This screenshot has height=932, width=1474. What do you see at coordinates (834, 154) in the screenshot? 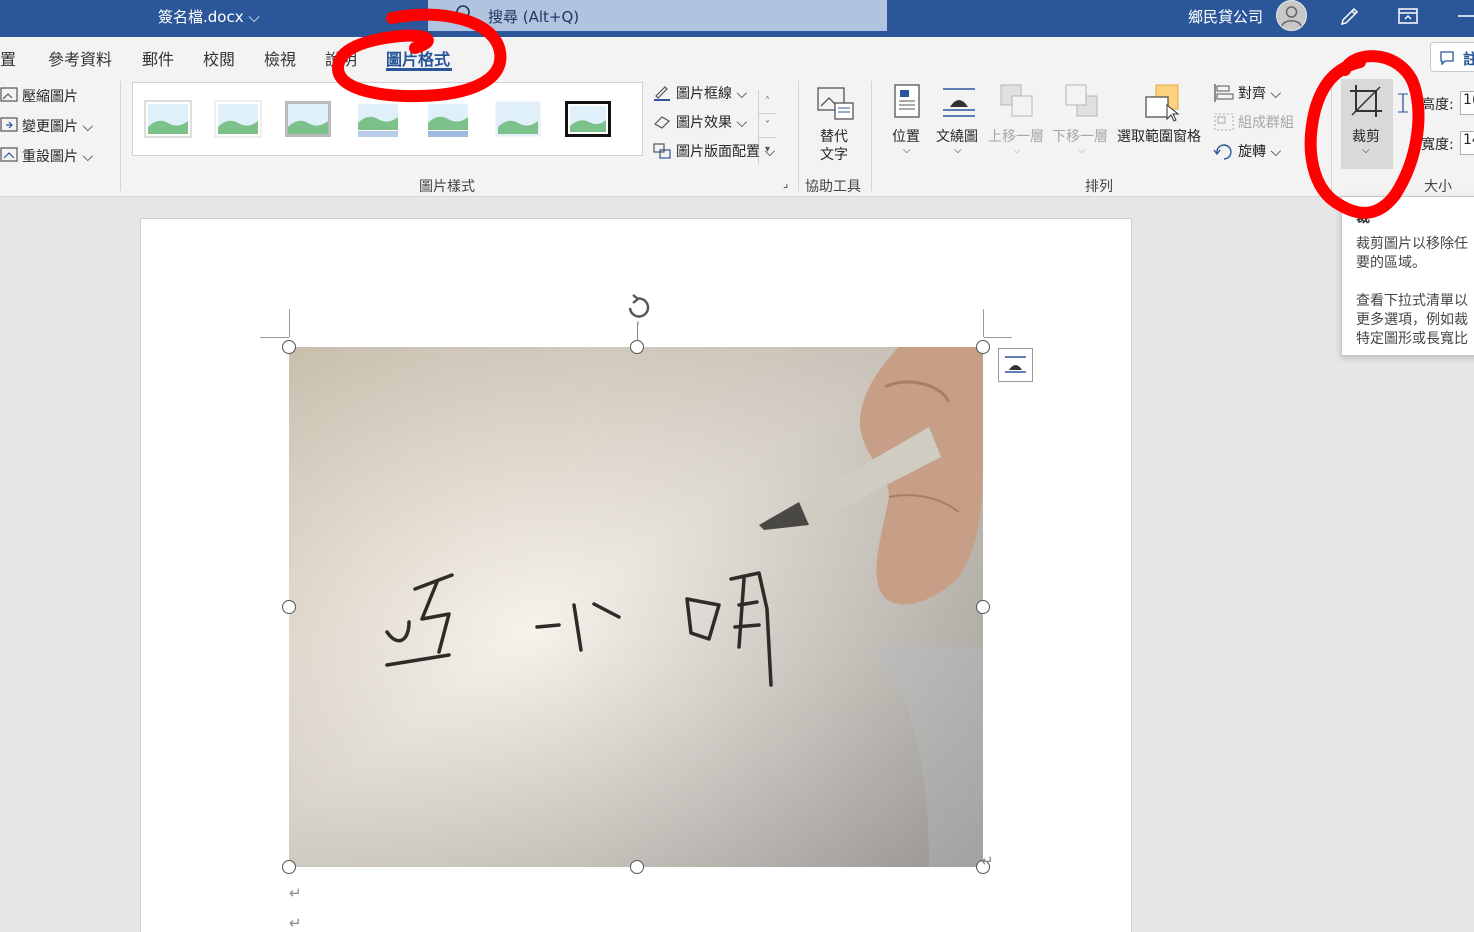
I see `alt-text-line2: 文字` at bounding box center [834, 154].